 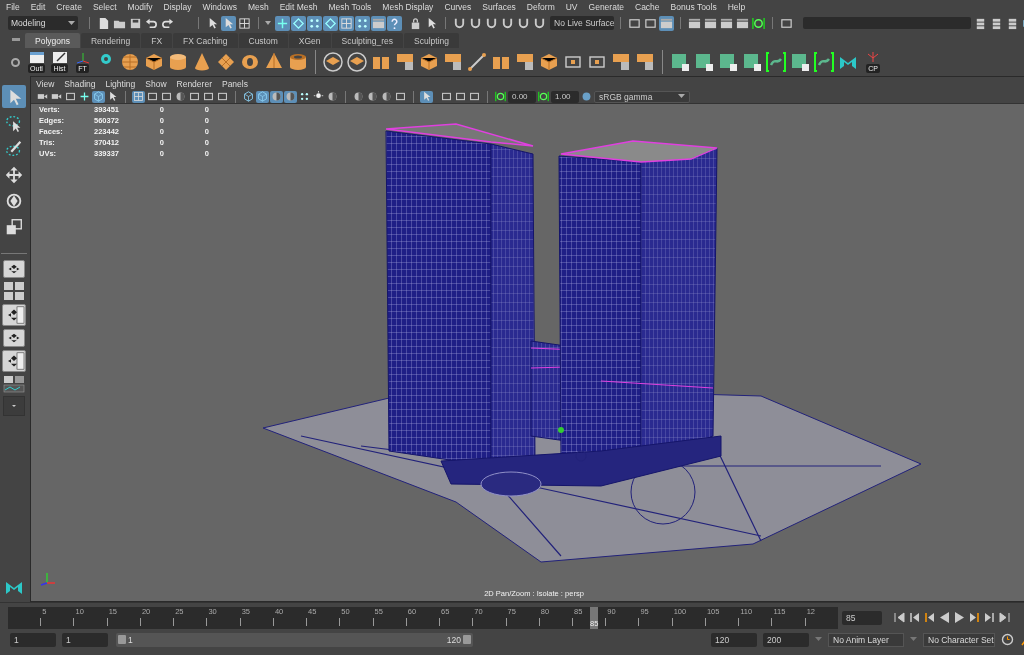 I want to click on menu-item: File, so click(x=13, y=6).